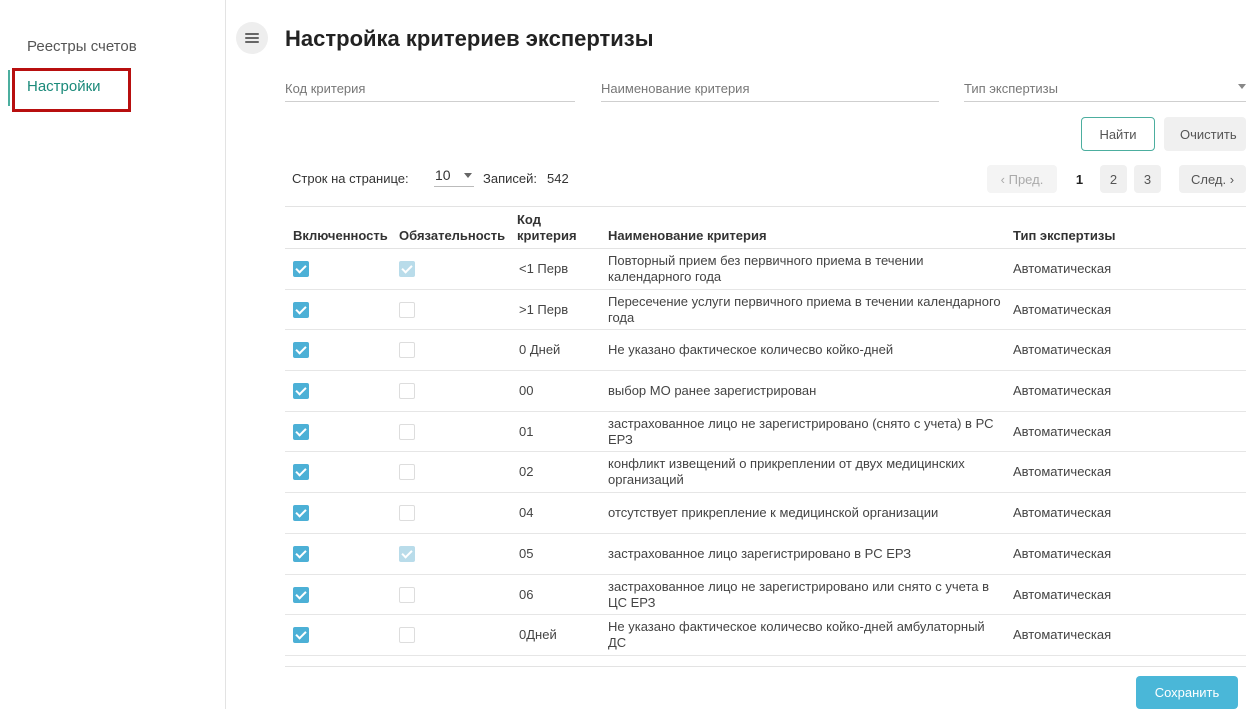 Image resolution: width=1246 pixels, height=709 pixels. I want to click on rows-per-page-select: 10, so click(454, 176).